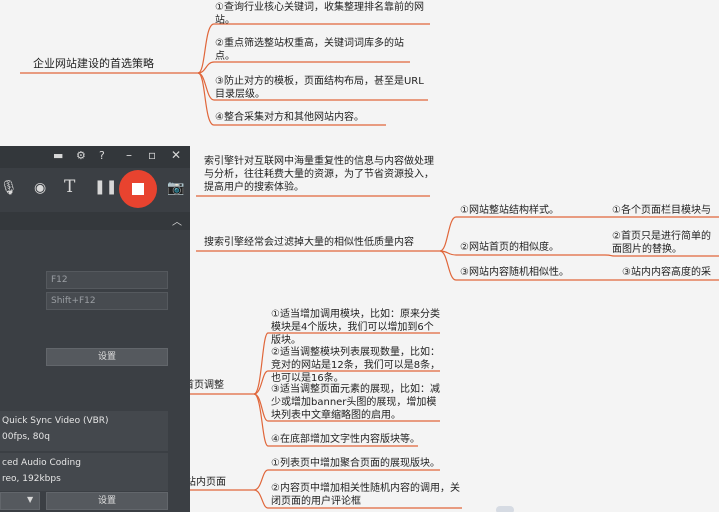 This screenshot has width=719, height=512. What do you see at coordinates (509, 210) in the screenshot?
I see `filter-item-1: ①网站整站结构样式。` at bounding box center [509, 210].